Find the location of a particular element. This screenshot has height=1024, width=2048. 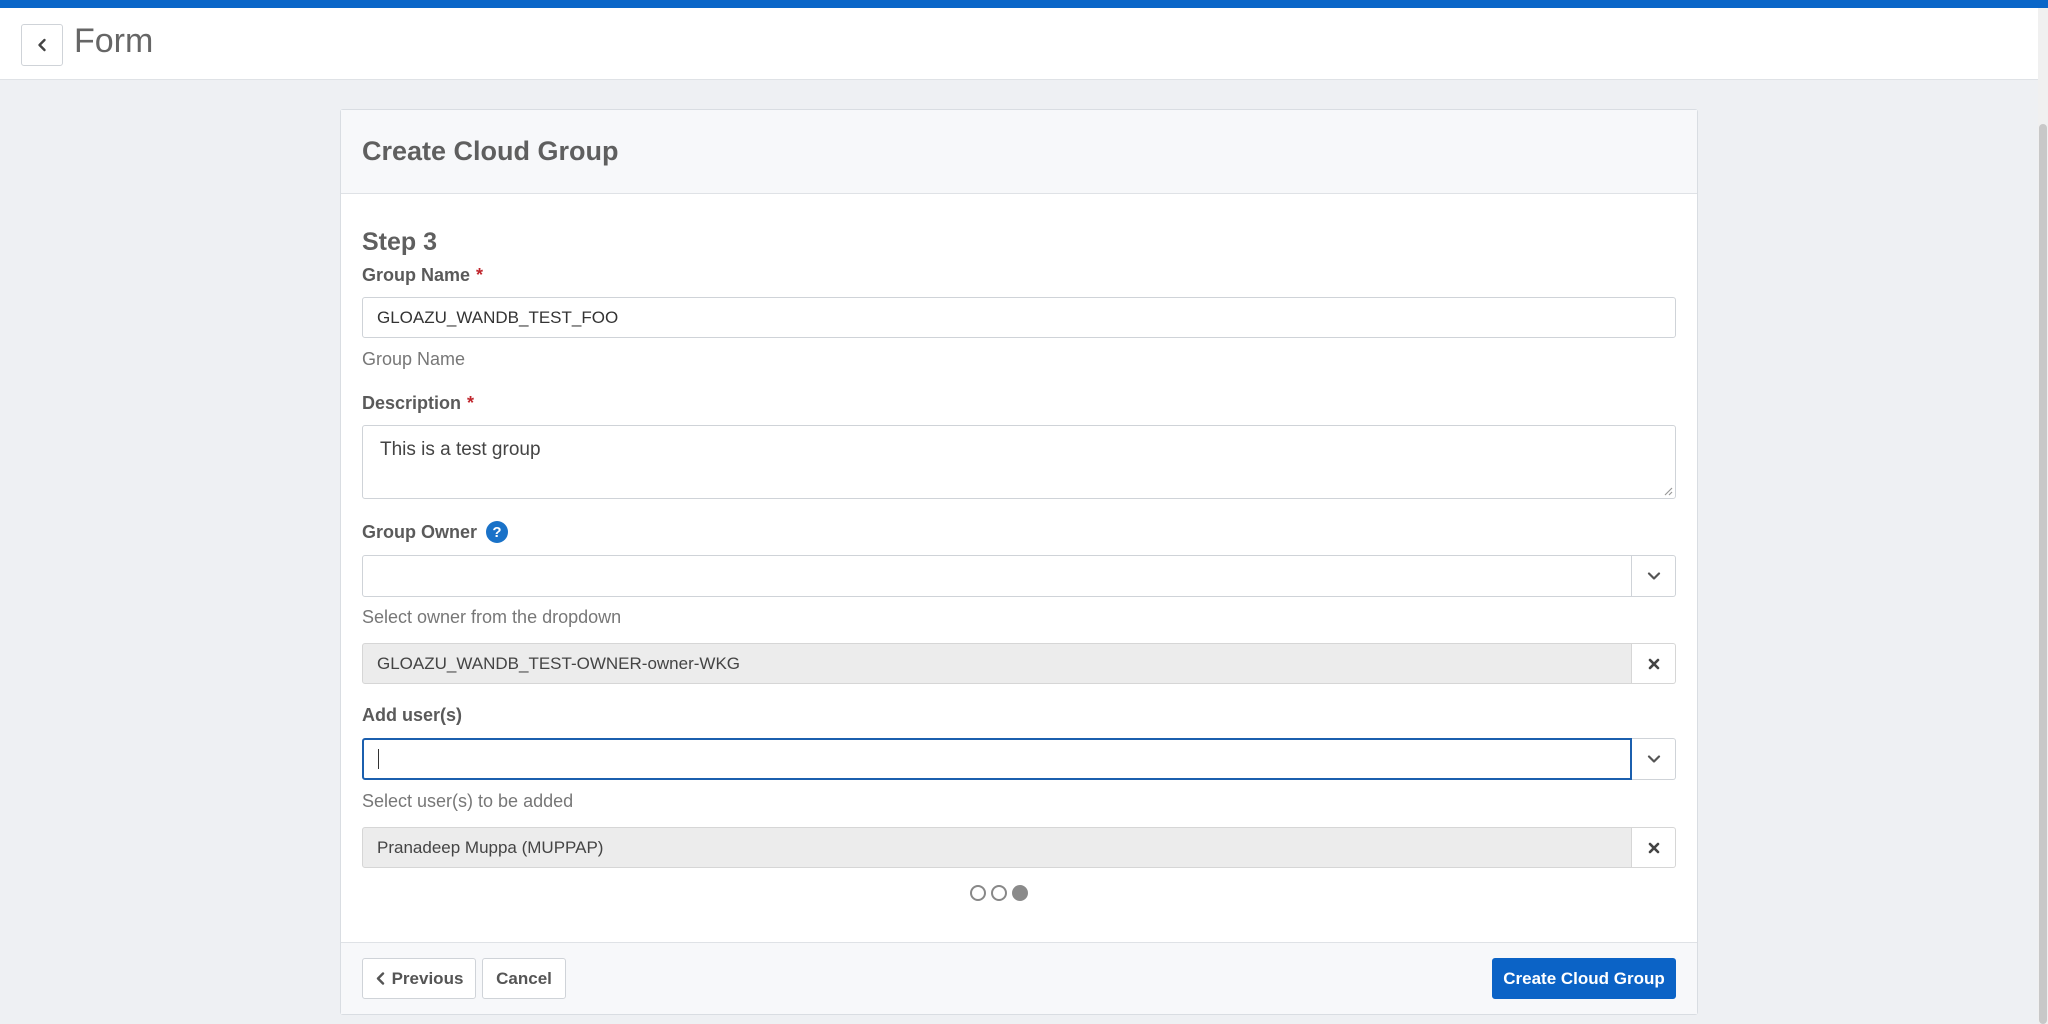

selected-user-row: Pranadeep Muppa (MUPPAP) is located at coordinates (1019, 847).